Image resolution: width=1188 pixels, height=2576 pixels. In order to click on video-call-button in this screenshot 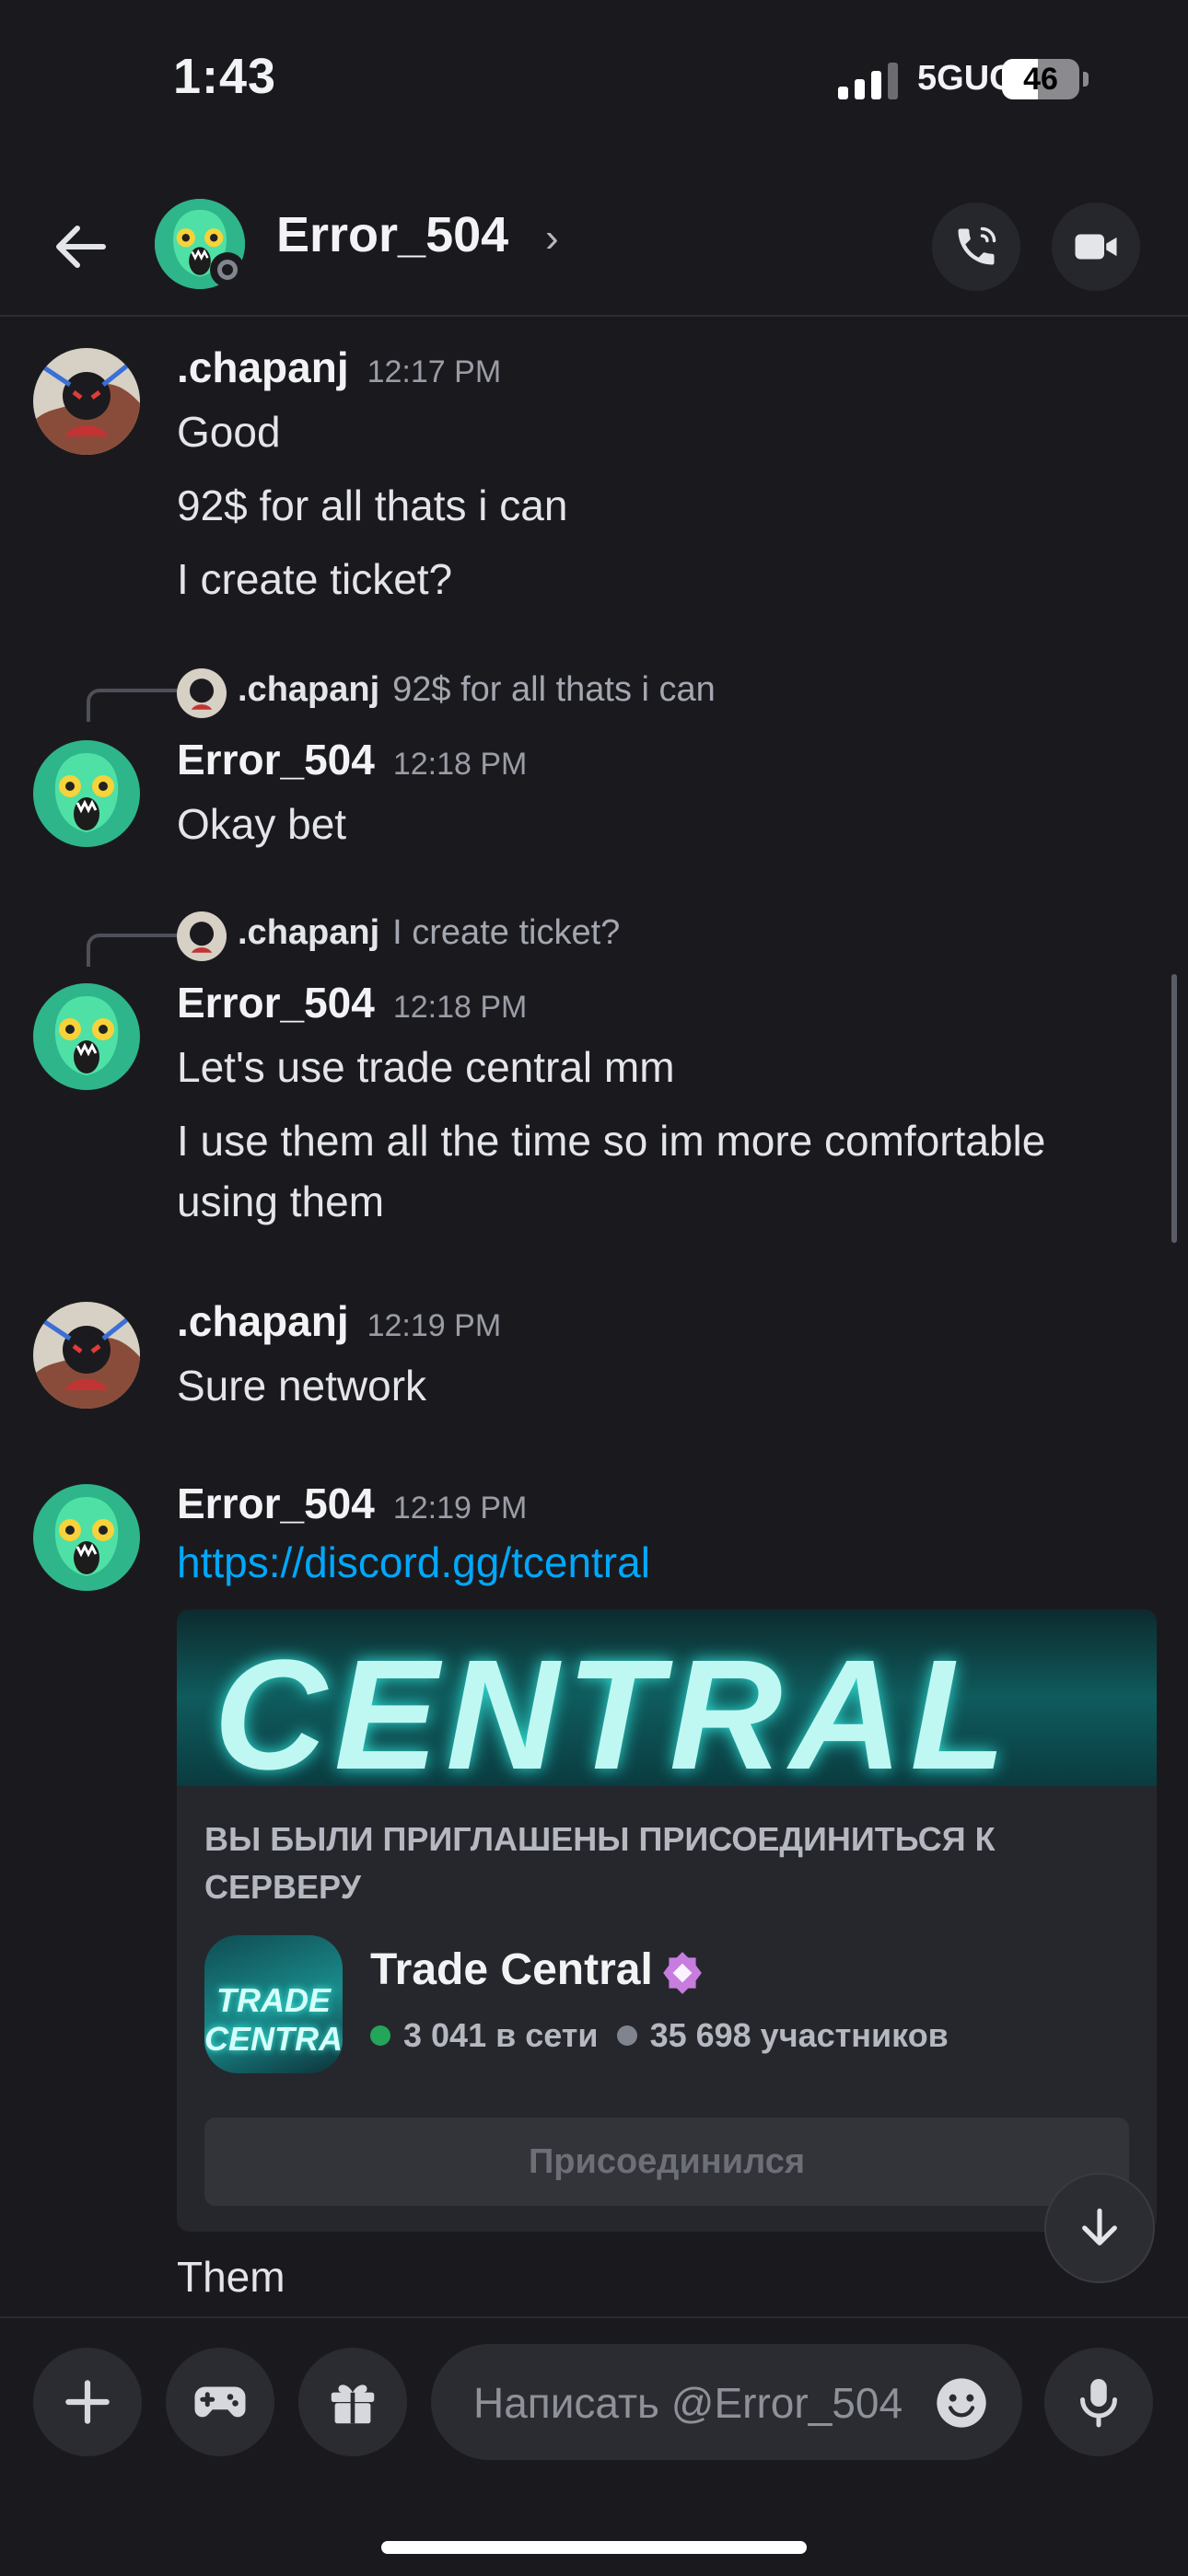, I will do `click(1096, 247)`.